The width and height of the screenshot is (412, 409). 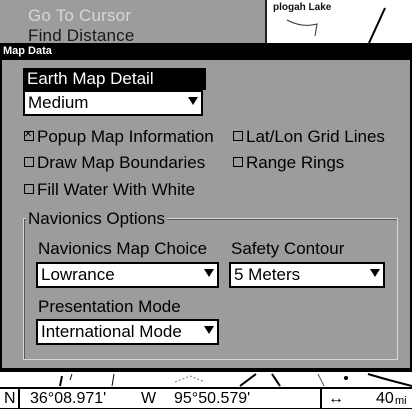 What do you see at coordinates (10, 398) in the screenshot?
I see `latitude-hemisphere: N` at bounding box center [10, 398].